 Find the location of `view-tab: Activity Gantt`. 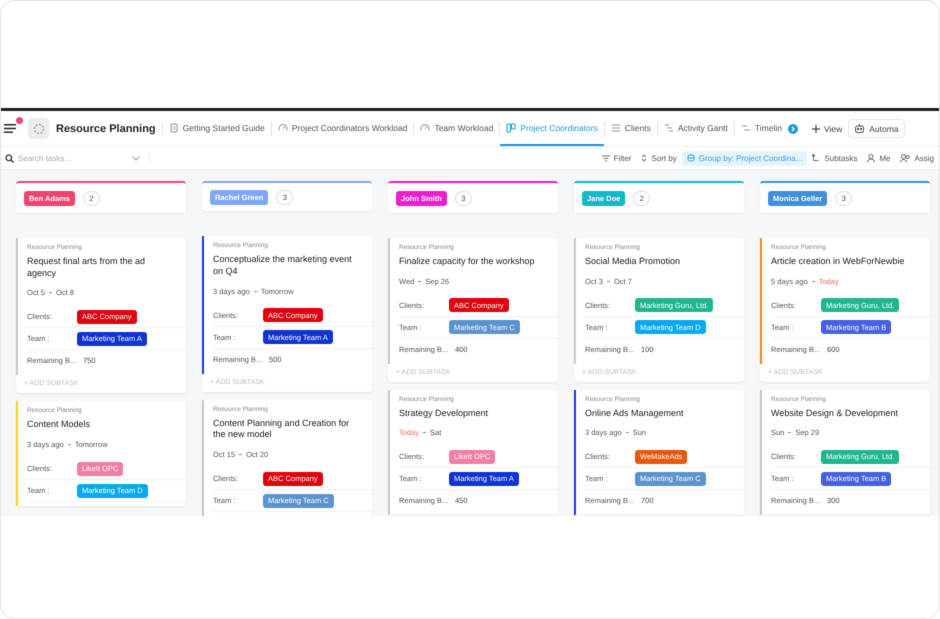

view-tab: Activity Gantt is located at coordinates (696, 128).